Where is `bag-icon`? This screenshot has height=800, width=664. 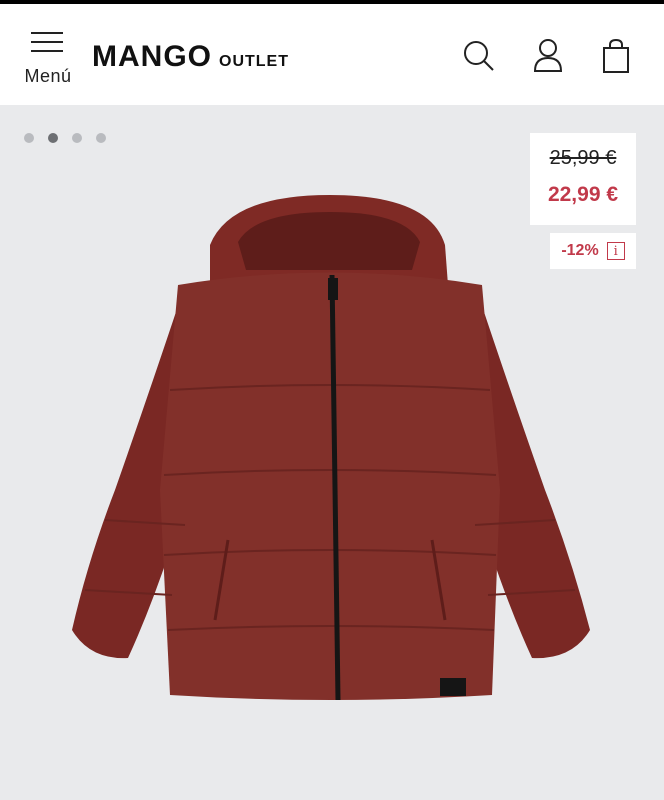 bag-icon is located at coordinates (616, 55).